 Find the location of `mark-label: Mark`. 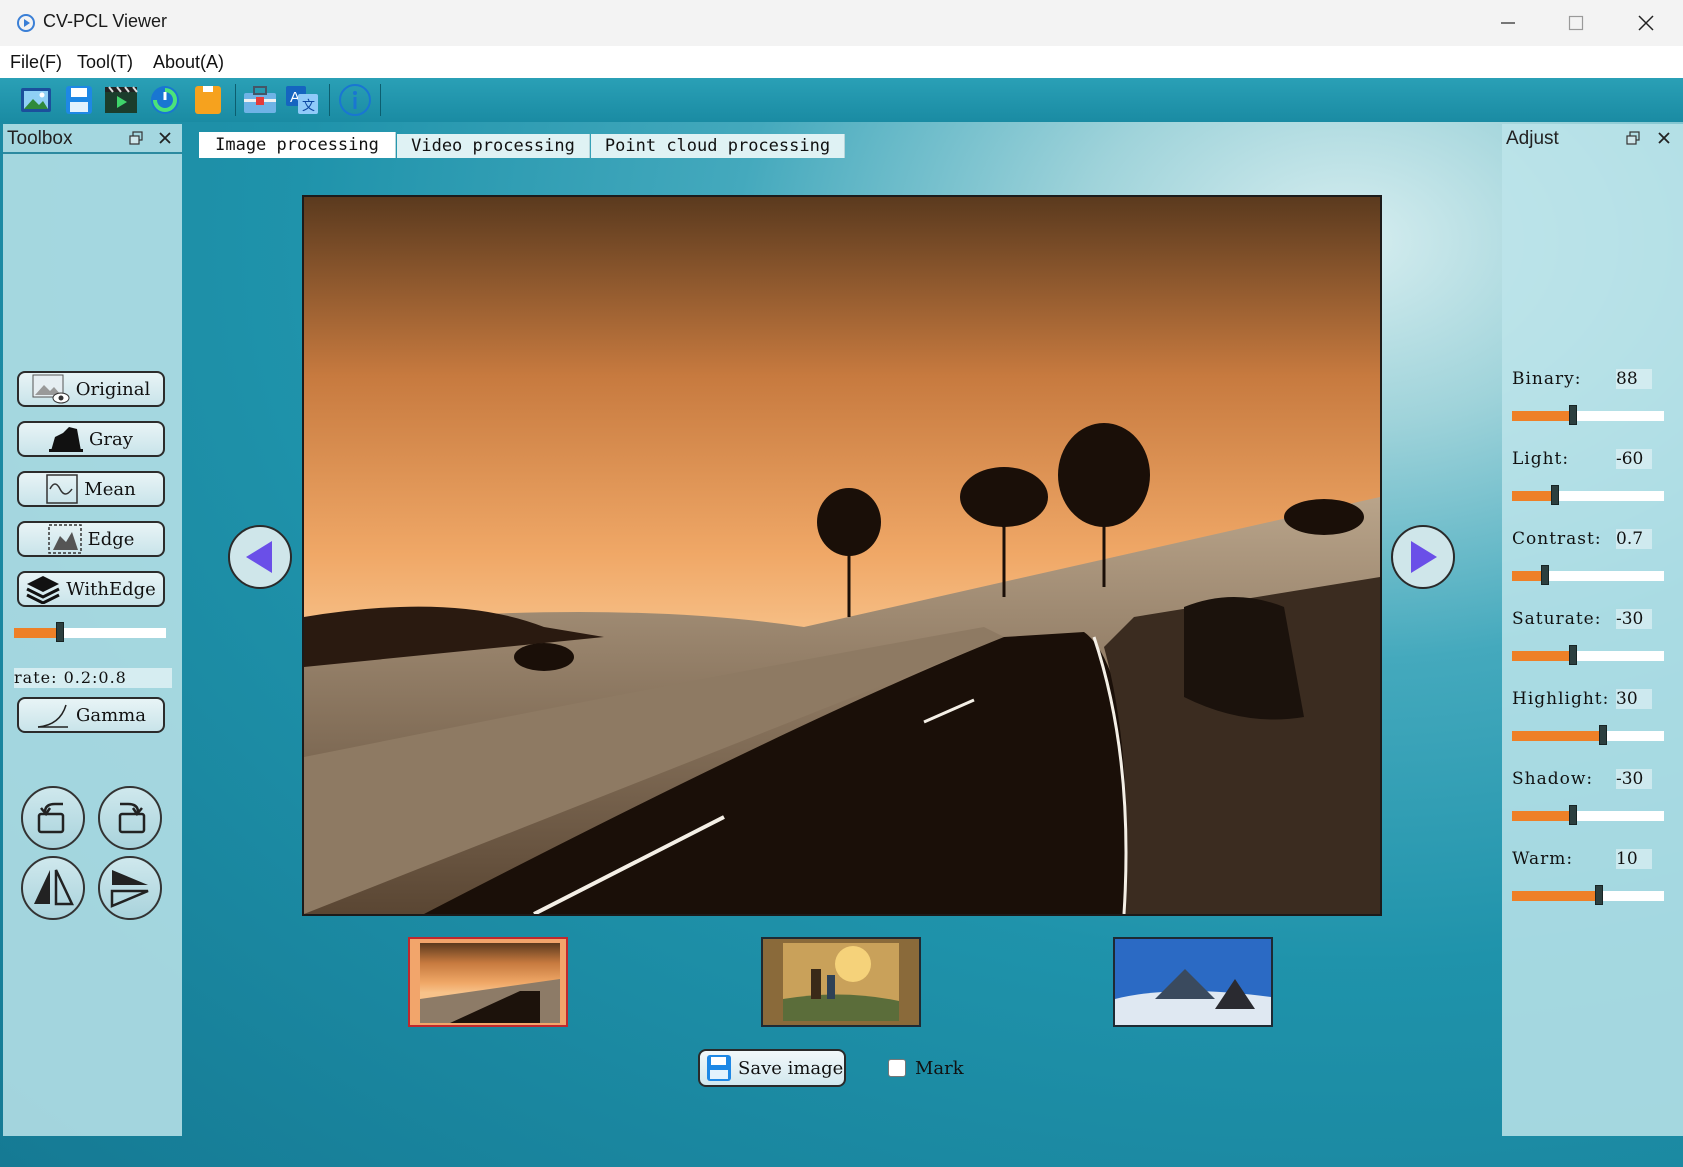

mark-label: Mark is located at coordinates (939, 1068).